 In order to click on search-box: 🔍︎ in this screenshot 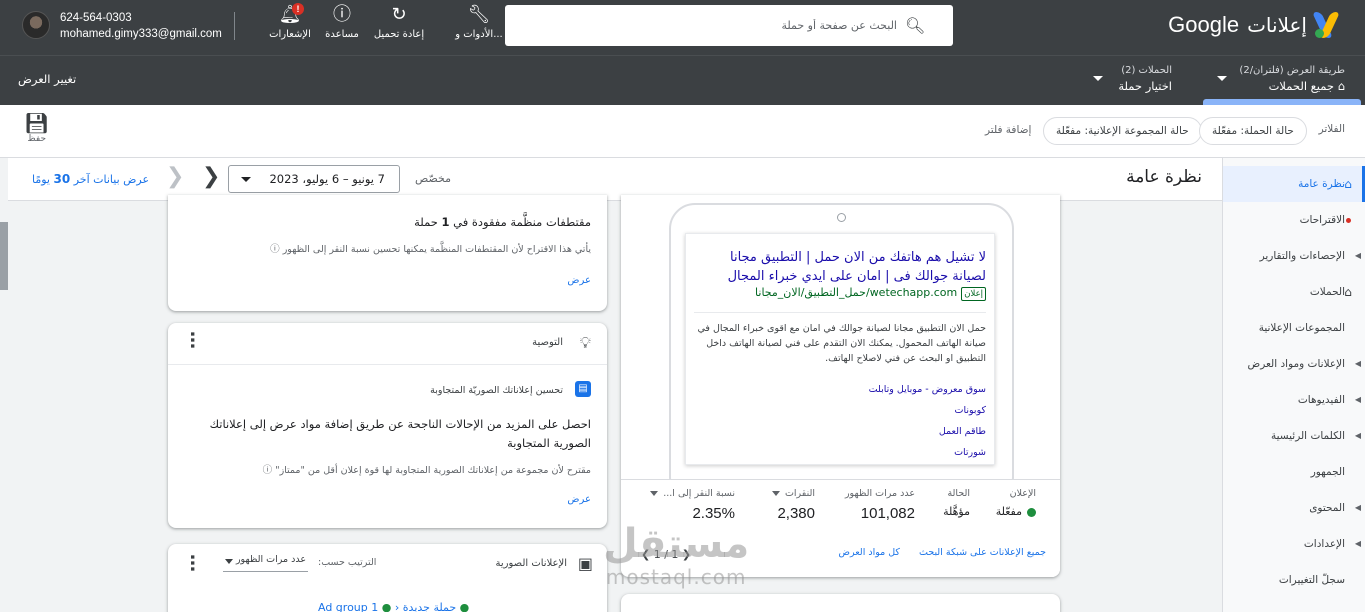, I will do `click(729, 25)`.